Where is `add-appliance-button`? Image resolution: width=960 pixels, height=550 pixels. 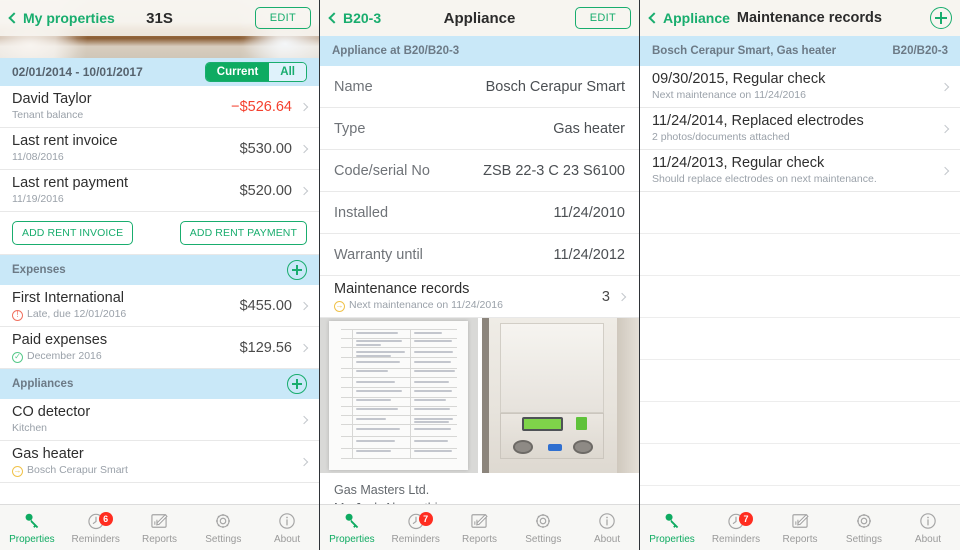 add-appliance-button is located at coordinates (297, 384).